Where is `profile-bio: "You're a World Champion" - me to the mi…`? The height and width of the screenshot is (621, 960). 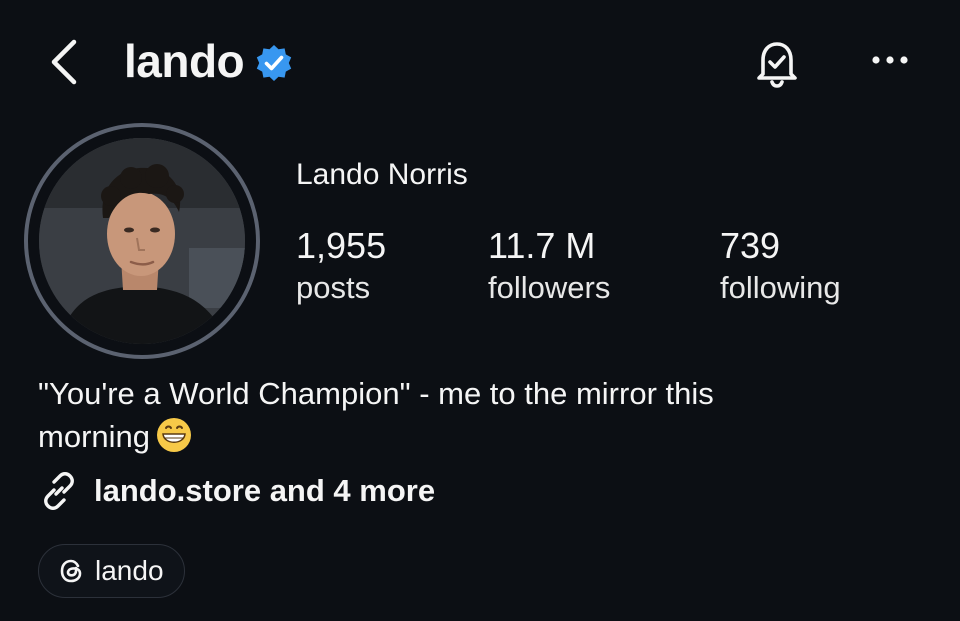 profile-bio: "You're a World Champion" - me to the mi… is located at coordinates (448, 415).